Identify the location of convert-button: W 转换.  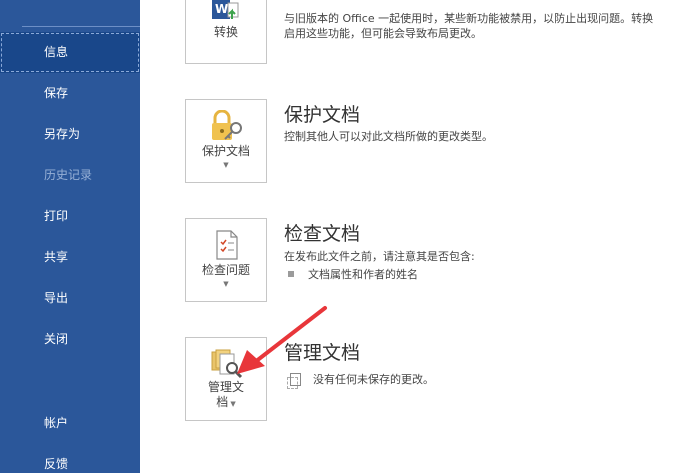
(226, 32).